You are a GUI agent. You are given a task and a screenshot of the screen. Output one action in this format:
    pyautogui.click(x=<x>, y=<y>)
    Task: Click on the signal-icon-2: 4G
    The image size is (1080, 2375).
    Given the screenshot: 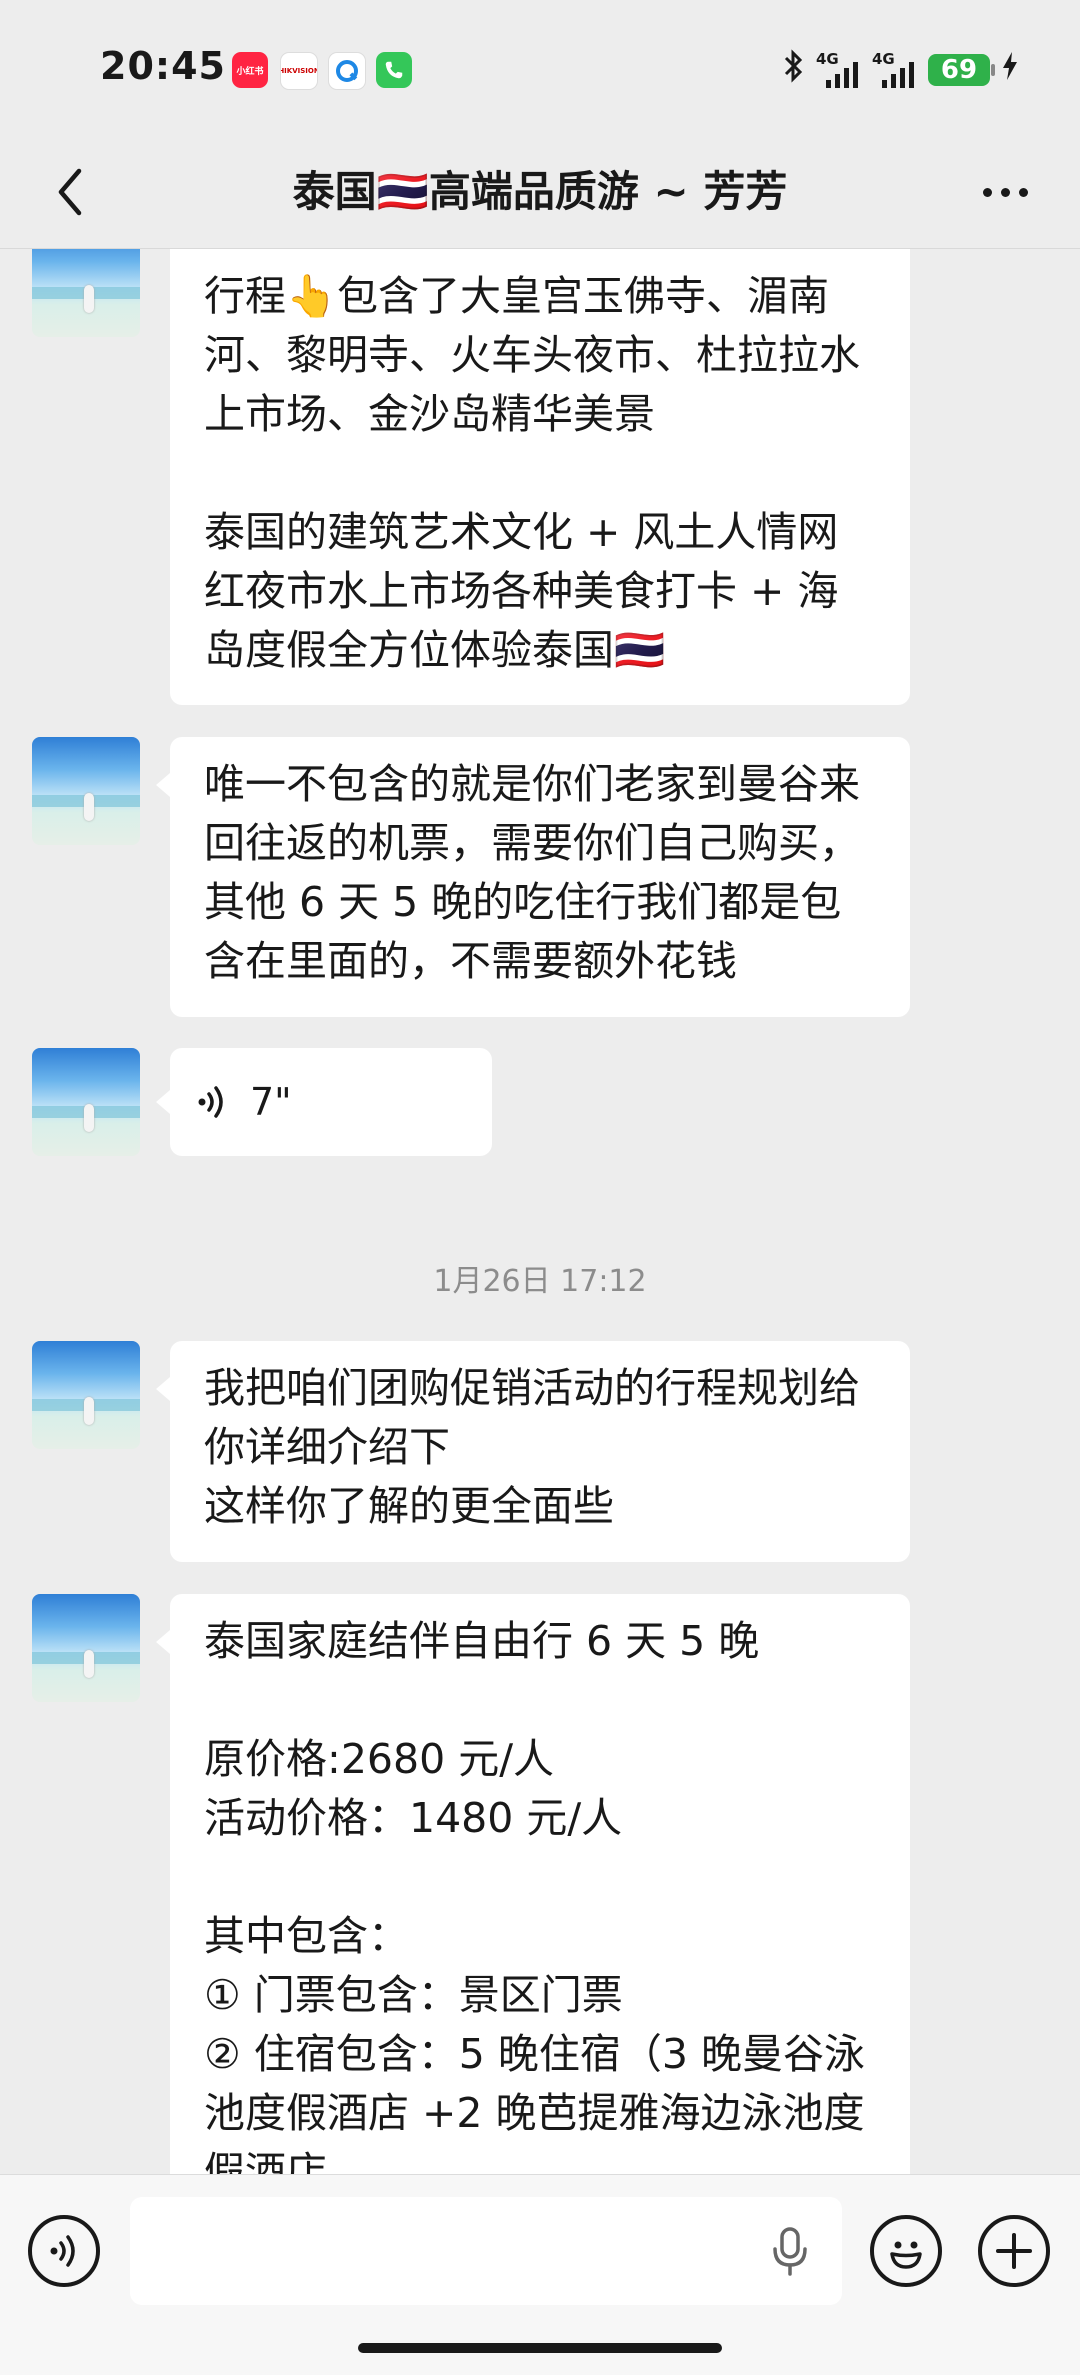 What is the action you would take?
    pyautogui.click(x=895, y=70)
    